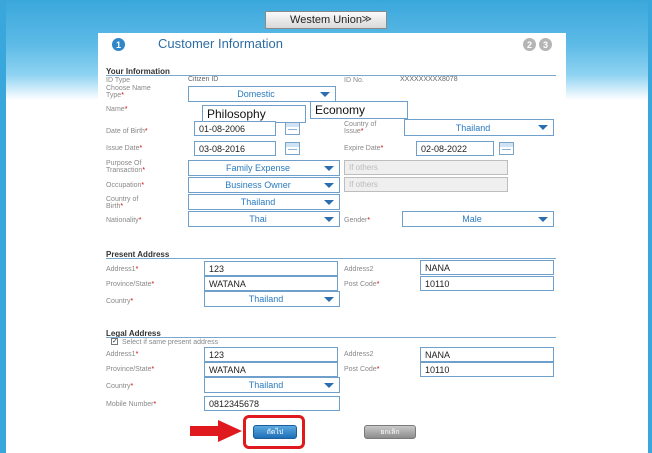 This screenshot has width=652, height=453. I want to click on legal-postcode-input: 10110, so click(487, 369).